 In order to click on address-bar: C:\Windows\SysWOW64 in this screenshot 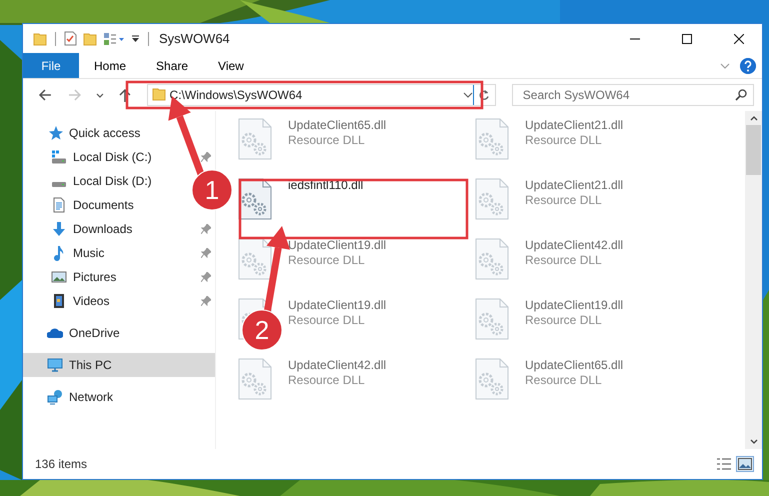, I will do `click(321, 95)`.